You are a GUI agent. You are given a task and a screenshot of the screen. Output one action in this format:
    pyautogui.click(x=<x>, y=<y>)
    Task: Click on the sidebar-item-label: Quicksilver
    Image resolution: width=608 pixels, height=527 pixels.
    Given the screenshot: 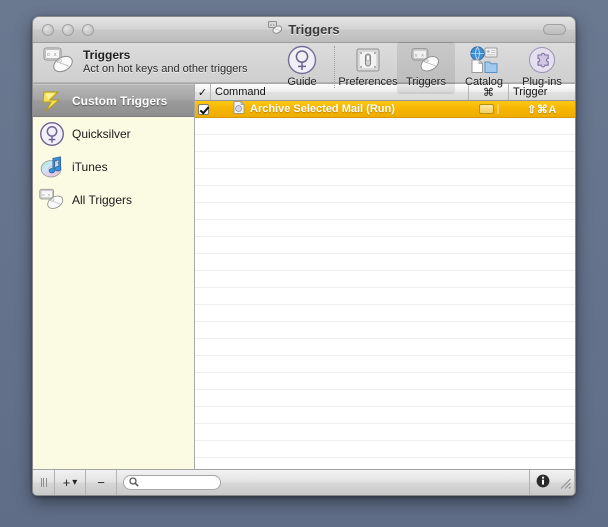 What is the action you would take?
    pyautogui.click(x=101, y=133)
    